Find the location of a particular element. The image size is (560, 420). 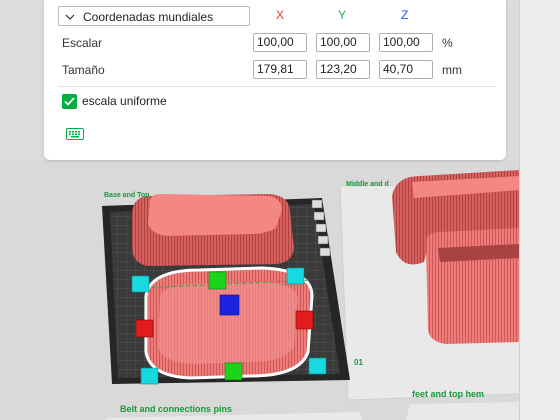

handle-x-right is located at coordinates (304, 320).